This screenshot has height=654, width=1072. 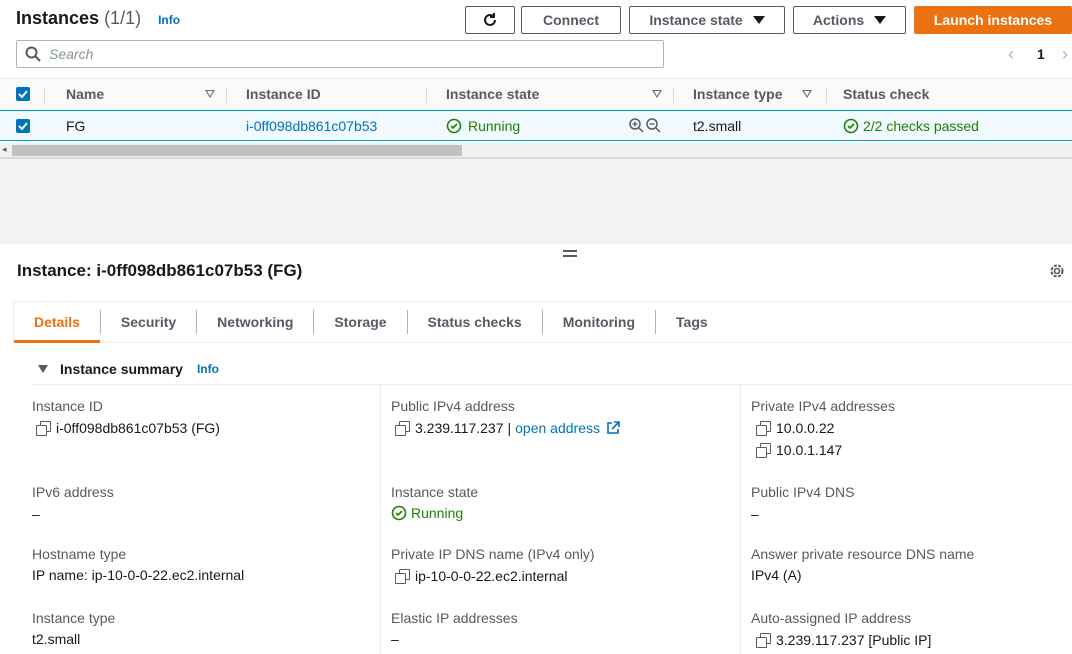 What do you see at coordinates (454, 618) in the screenshot?
I see `elastic-ip-label: Elastic IP addresses` at bounding box center [454, 618].